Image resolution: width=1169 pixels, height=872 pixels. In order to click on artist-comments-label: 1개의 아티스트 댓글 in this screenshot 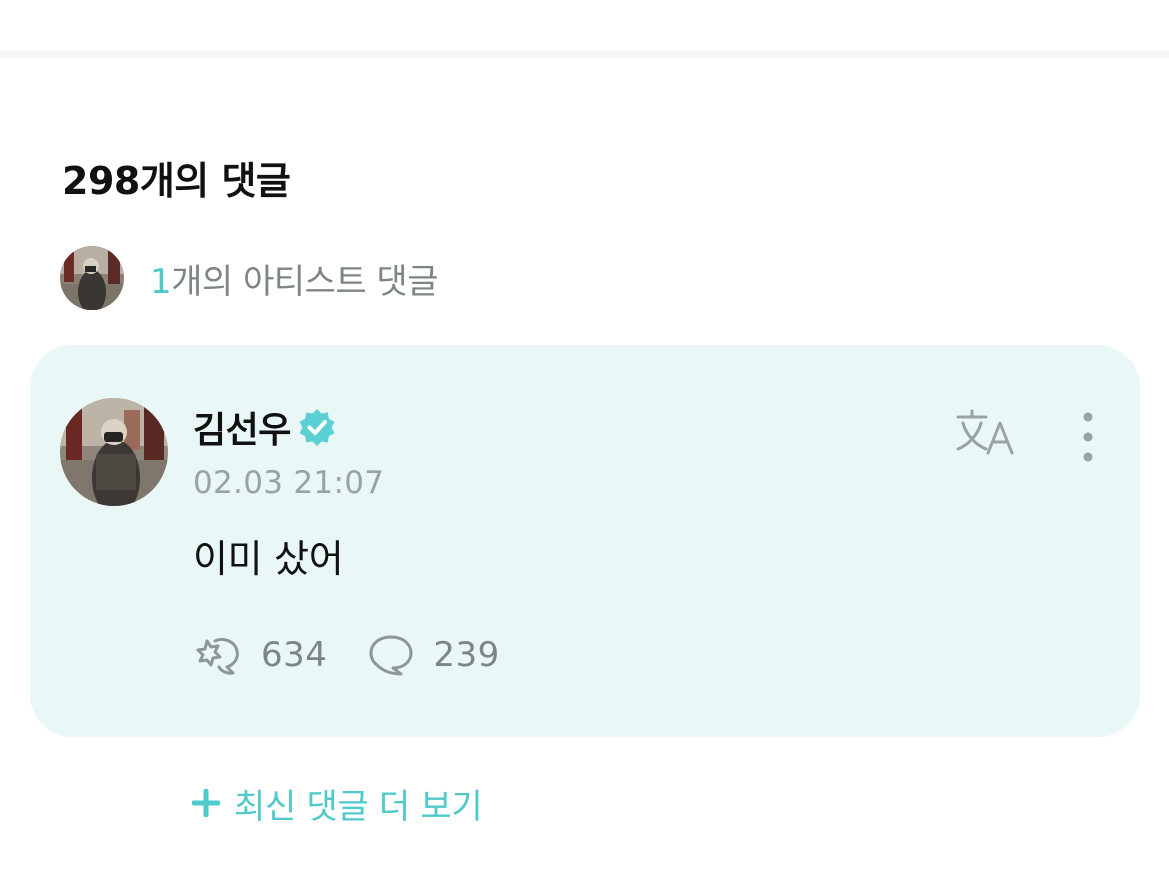, I will do `click(294, 278)`.